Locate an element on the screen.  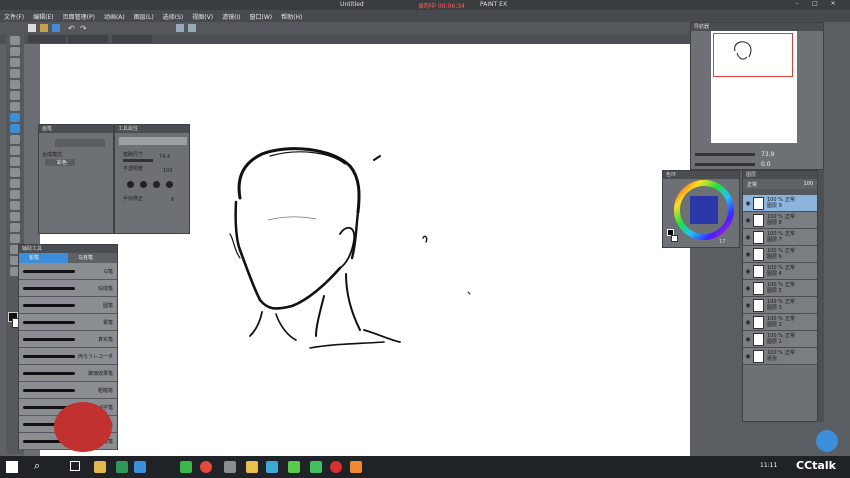
app-icon-green is located at coordinates (294, 467).